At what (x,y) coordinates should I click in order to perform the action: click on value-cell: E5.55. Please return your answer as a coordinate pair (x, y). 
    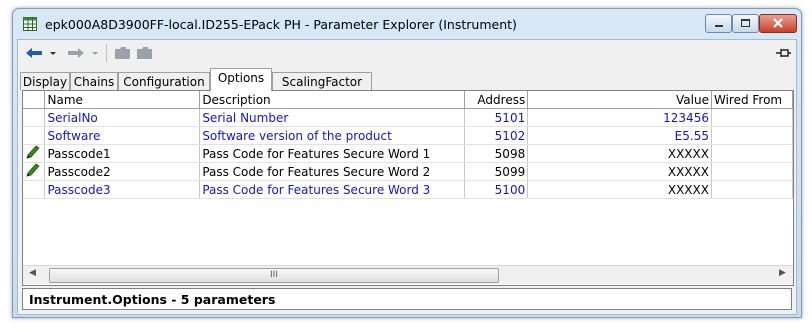
    Looking at the image, I should click on (619, 135).